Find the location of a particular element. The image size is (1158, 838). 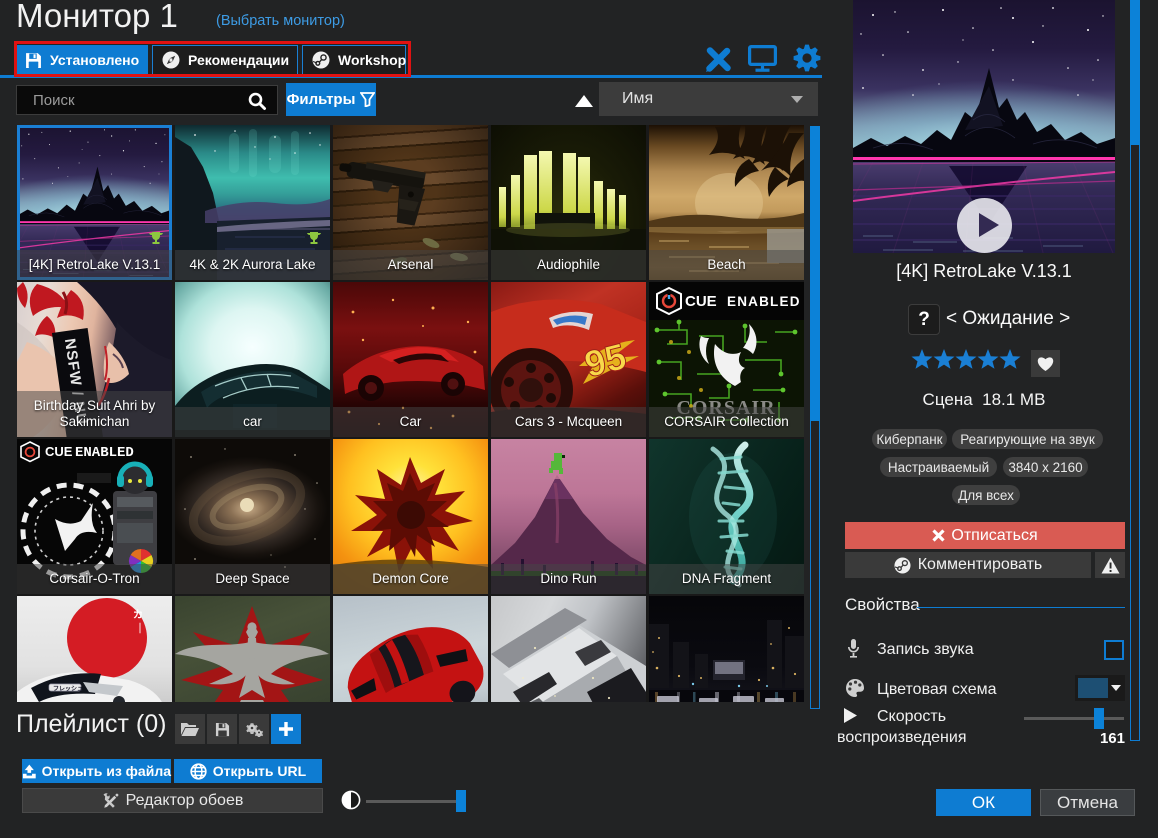

svg-text: フレッシュ is located at coordinates (68, 689).